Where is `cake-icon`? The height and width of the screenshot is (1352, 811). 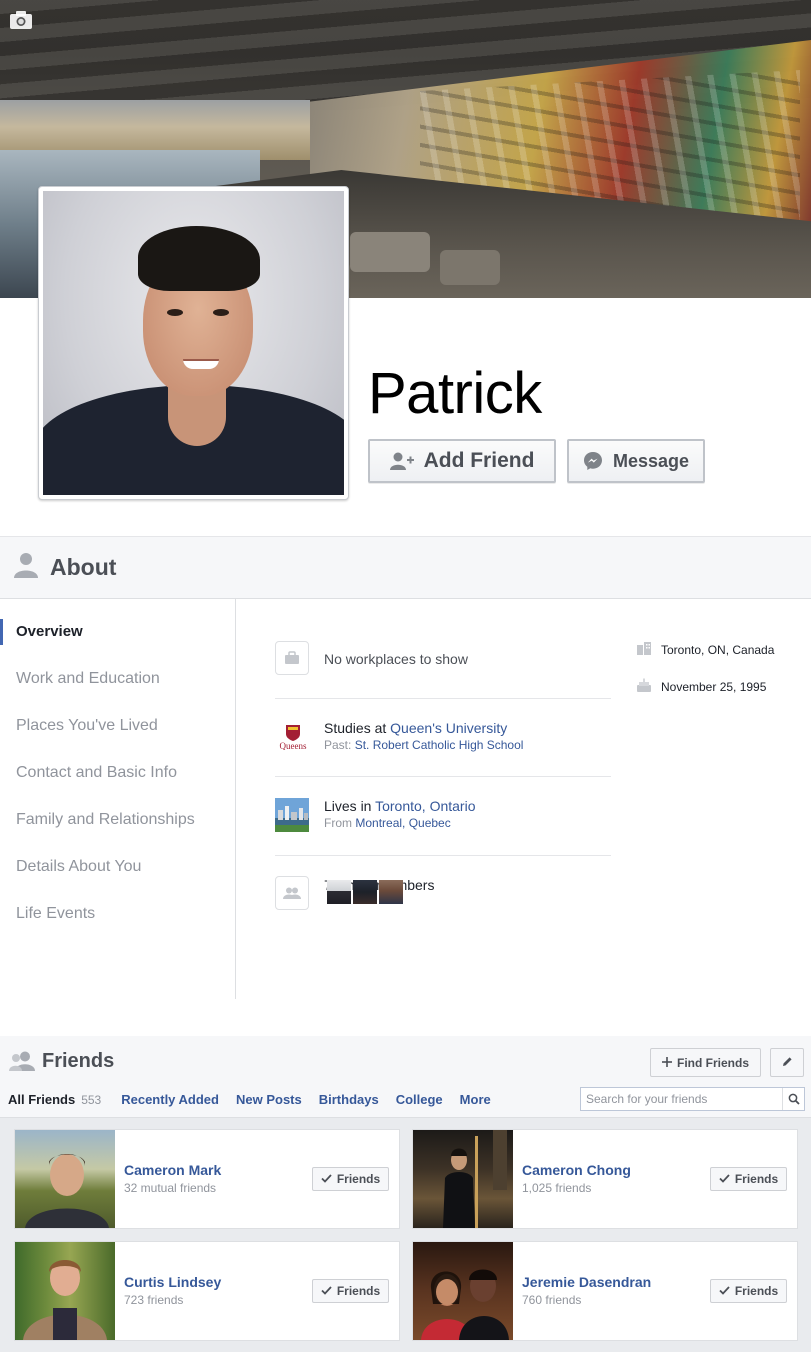
cake-icon is located at coordinates (644, 686).